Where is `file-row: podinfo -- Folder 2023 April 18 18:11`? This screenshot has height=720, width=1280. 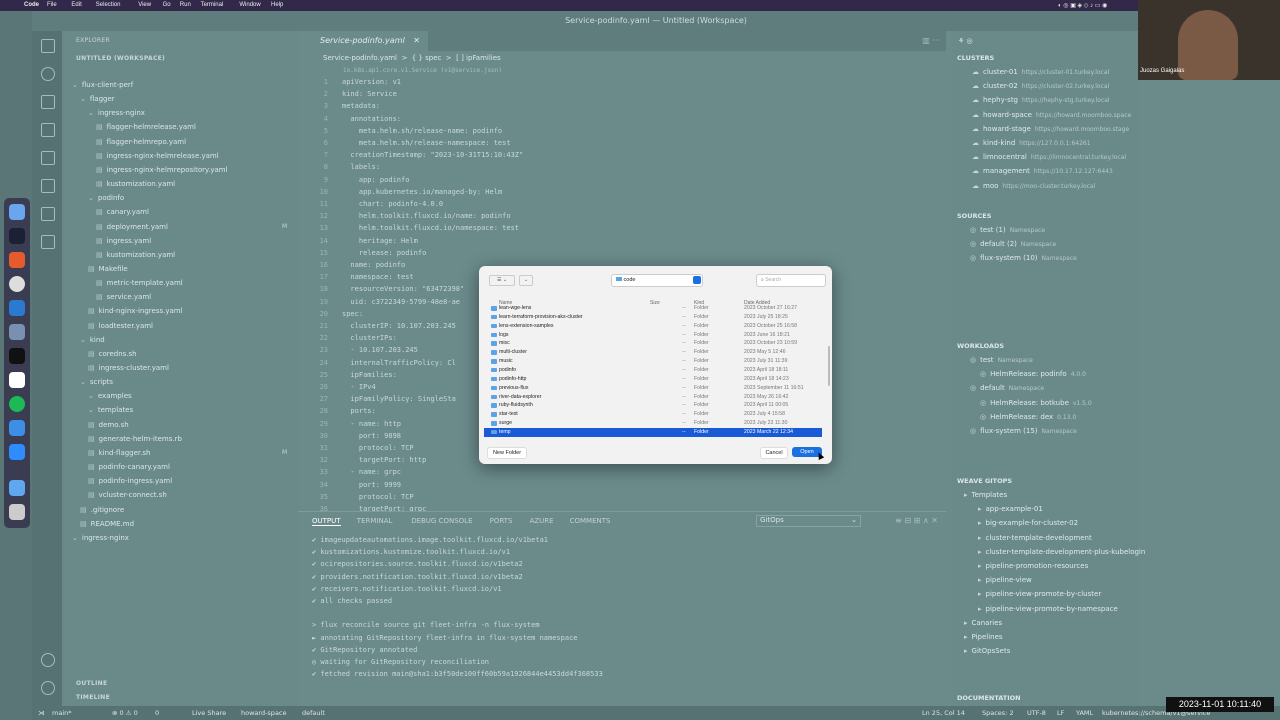 file-row: podinfo -- Folder 2023 April 18 18:11 is located at coordinates (653, 370).